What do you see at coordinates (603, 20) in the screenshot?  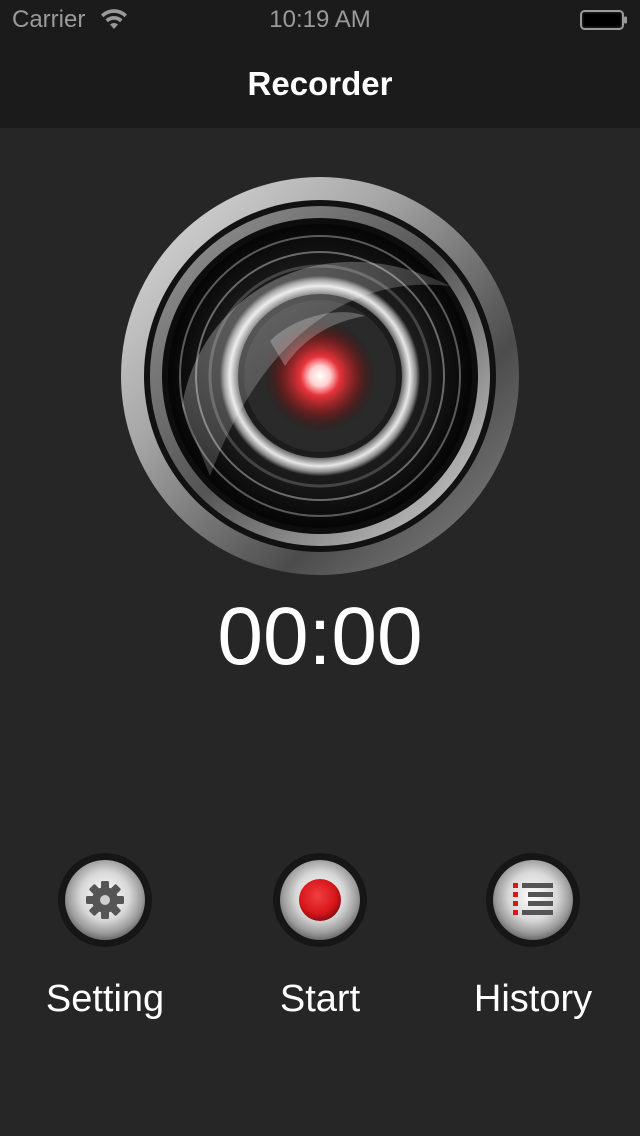 I see `battery-icon` at bounding box center [603, 20].